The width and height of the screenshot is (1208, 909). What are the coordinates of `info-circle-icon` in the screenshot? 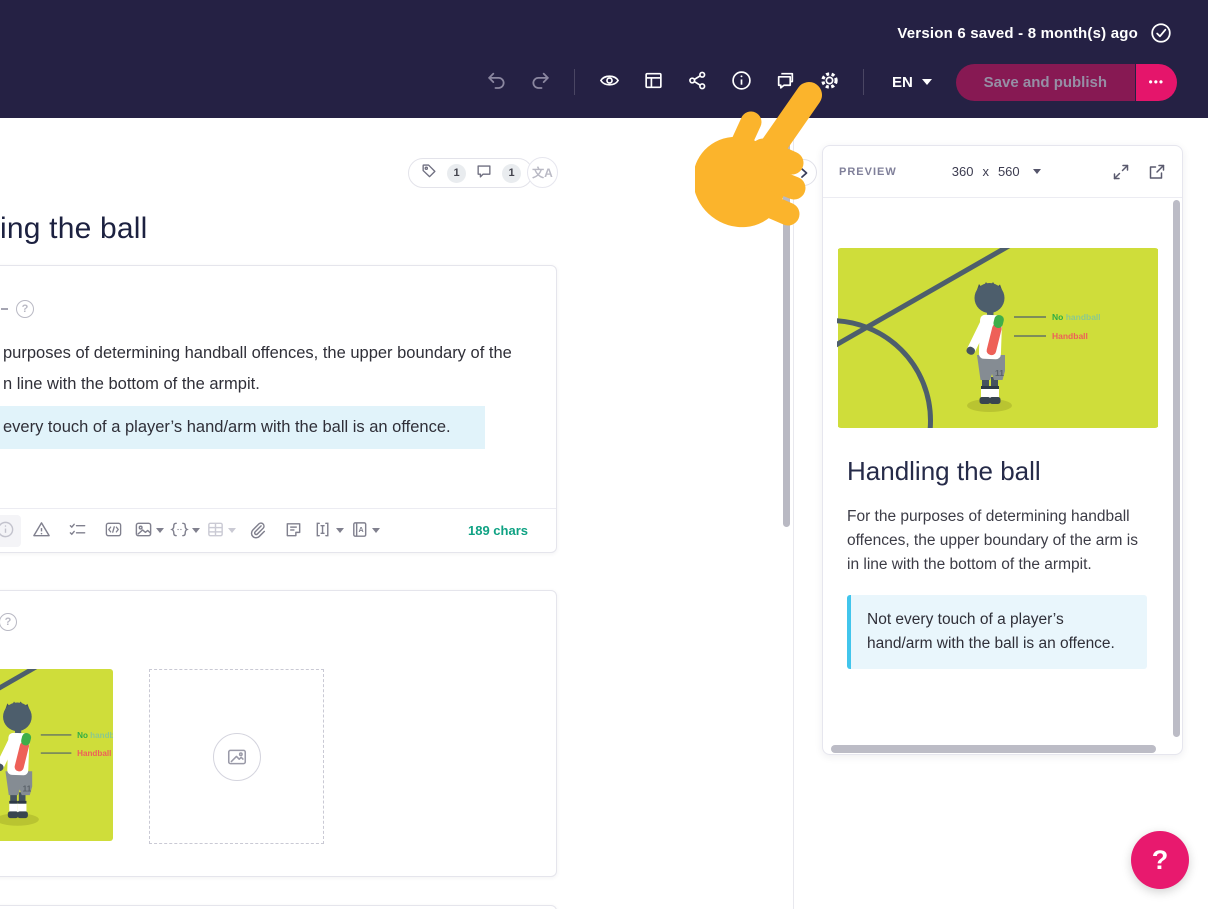 It's located at (7, 531).